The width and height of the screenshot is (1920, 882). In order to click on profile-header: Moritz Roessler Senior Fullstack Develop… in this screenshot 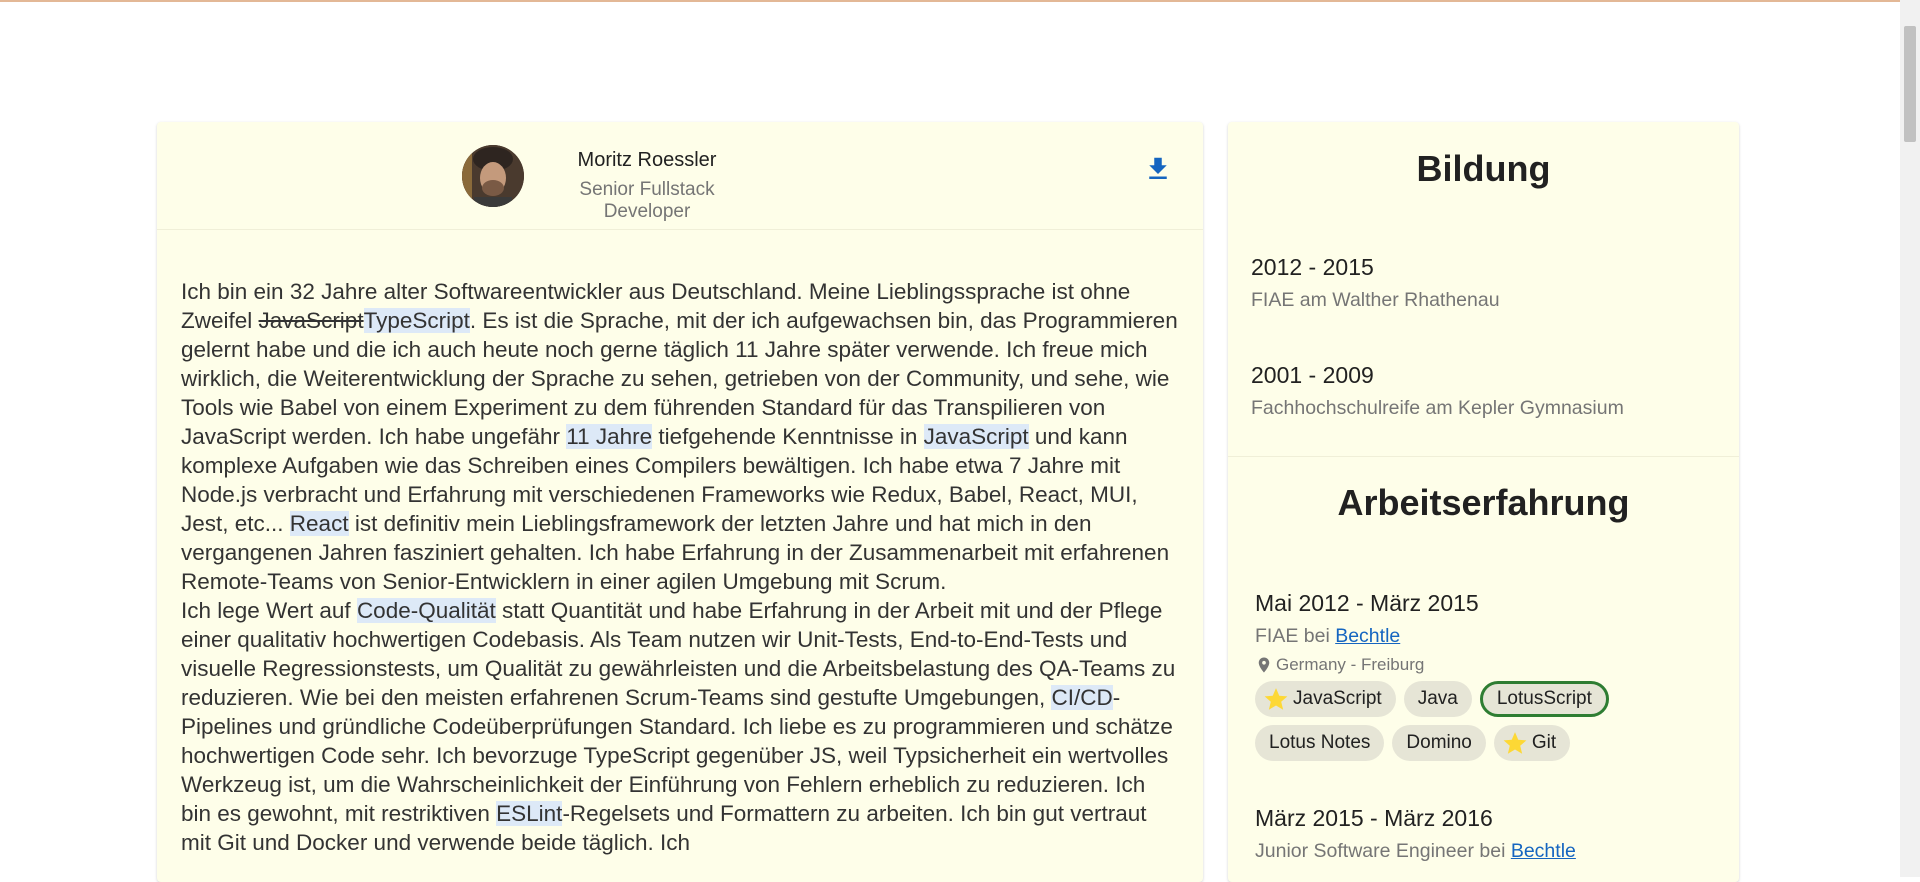, I will do `click(680, 176)`.